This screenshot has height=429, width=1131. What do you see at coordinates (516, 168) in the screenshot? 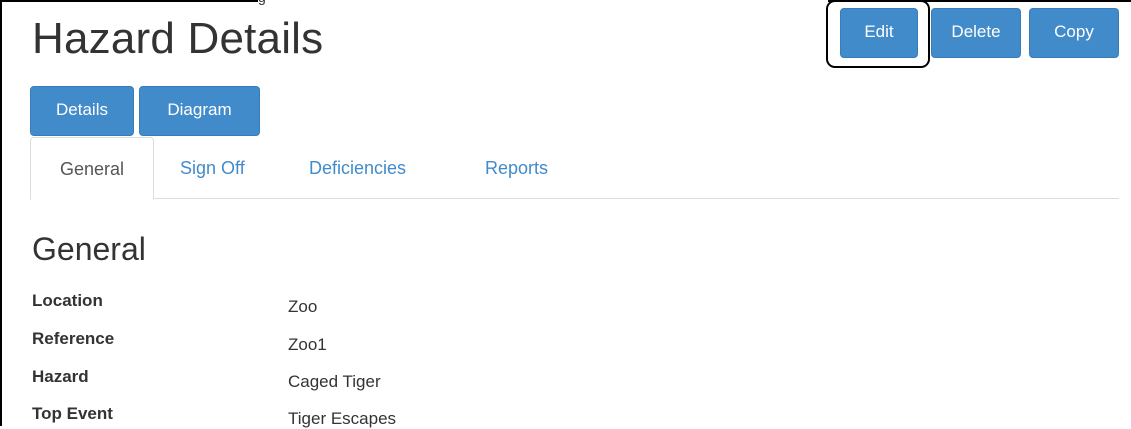
I see `tab-reports: Reports` at bounding box center [516, 168].